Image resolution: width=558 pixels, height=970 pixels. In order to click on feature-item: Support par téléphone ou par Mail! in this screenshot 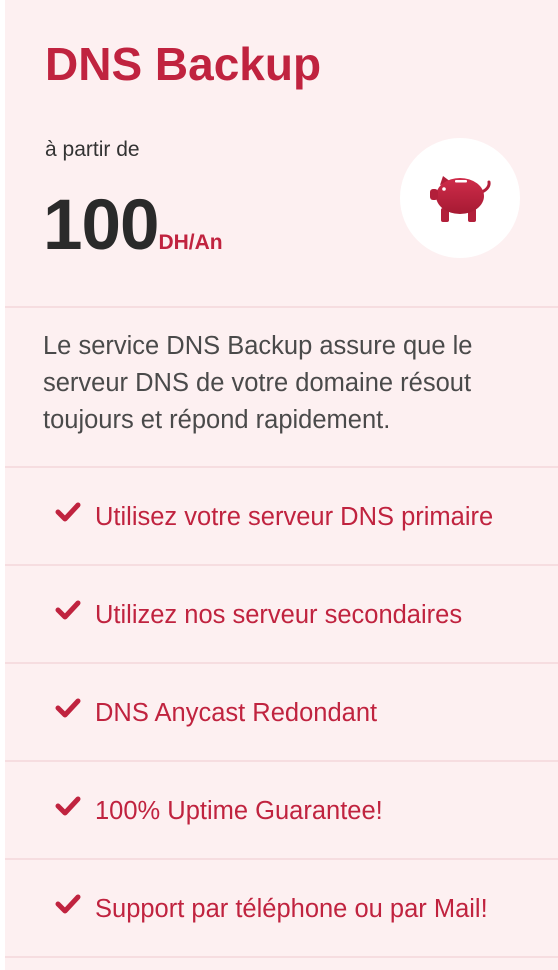, I will do `click(281, 909)`.